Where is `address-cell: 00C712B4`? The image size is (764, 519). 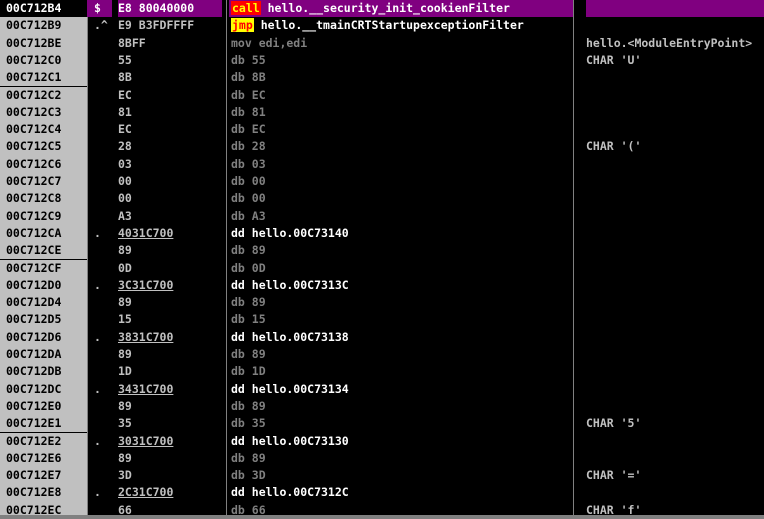 address-cell: 00C712B4 is located at coordinates (43, 9).